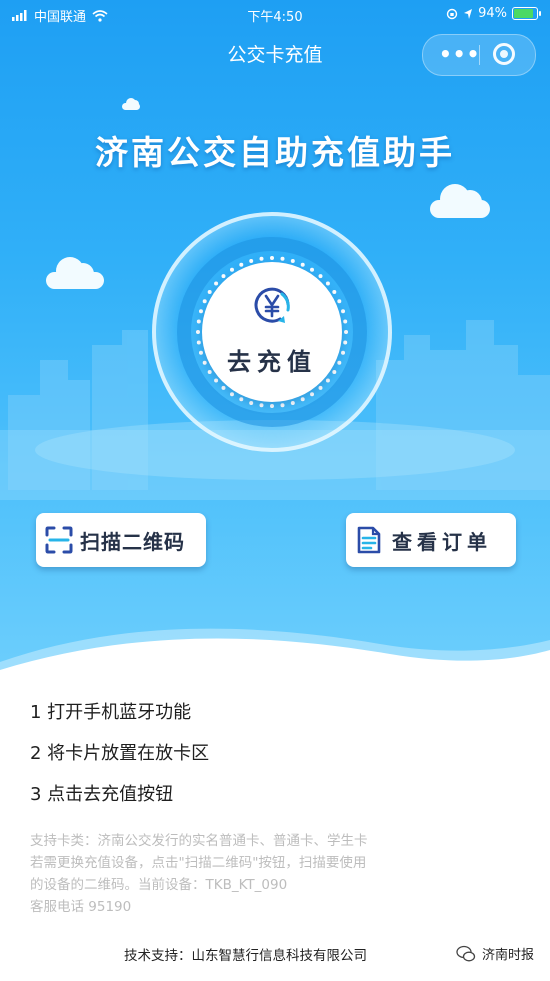 The height and width of the screenshot is (981, 550). I want to click on note-line: 若需更换充值设备，点击"扫描二维码"按钮，扫描要使用, so click(198, 863).